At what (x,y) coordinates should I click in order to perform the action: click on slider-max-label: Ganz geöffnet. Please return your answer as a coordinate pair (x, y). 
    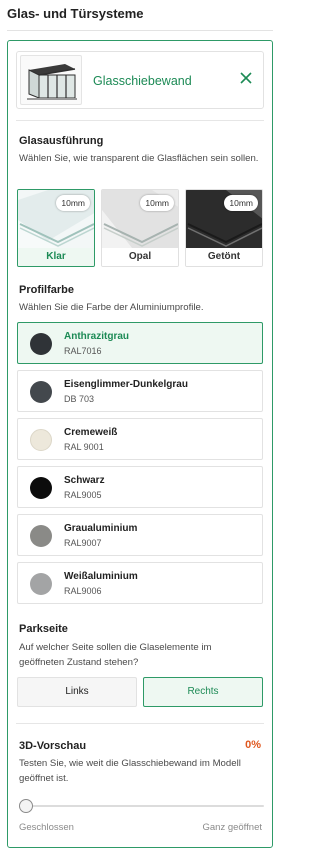
    Looking at the image, I should click on (232, 827).